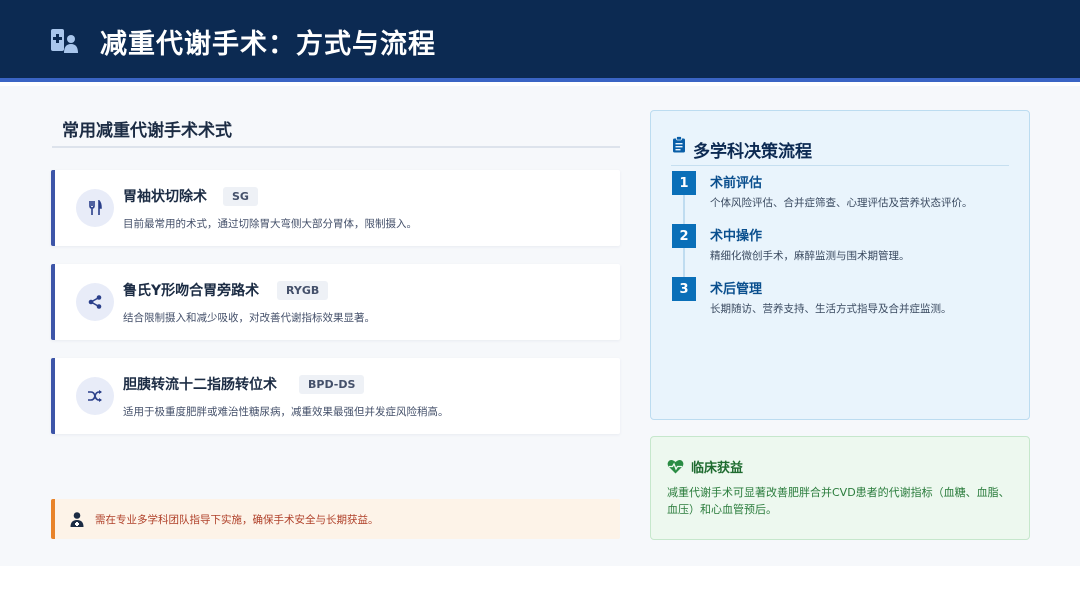 Image resolution: width=1080 pixels, height=608 pixels. I want to click on process-title: 多学科决策流程, so click(752, 152).